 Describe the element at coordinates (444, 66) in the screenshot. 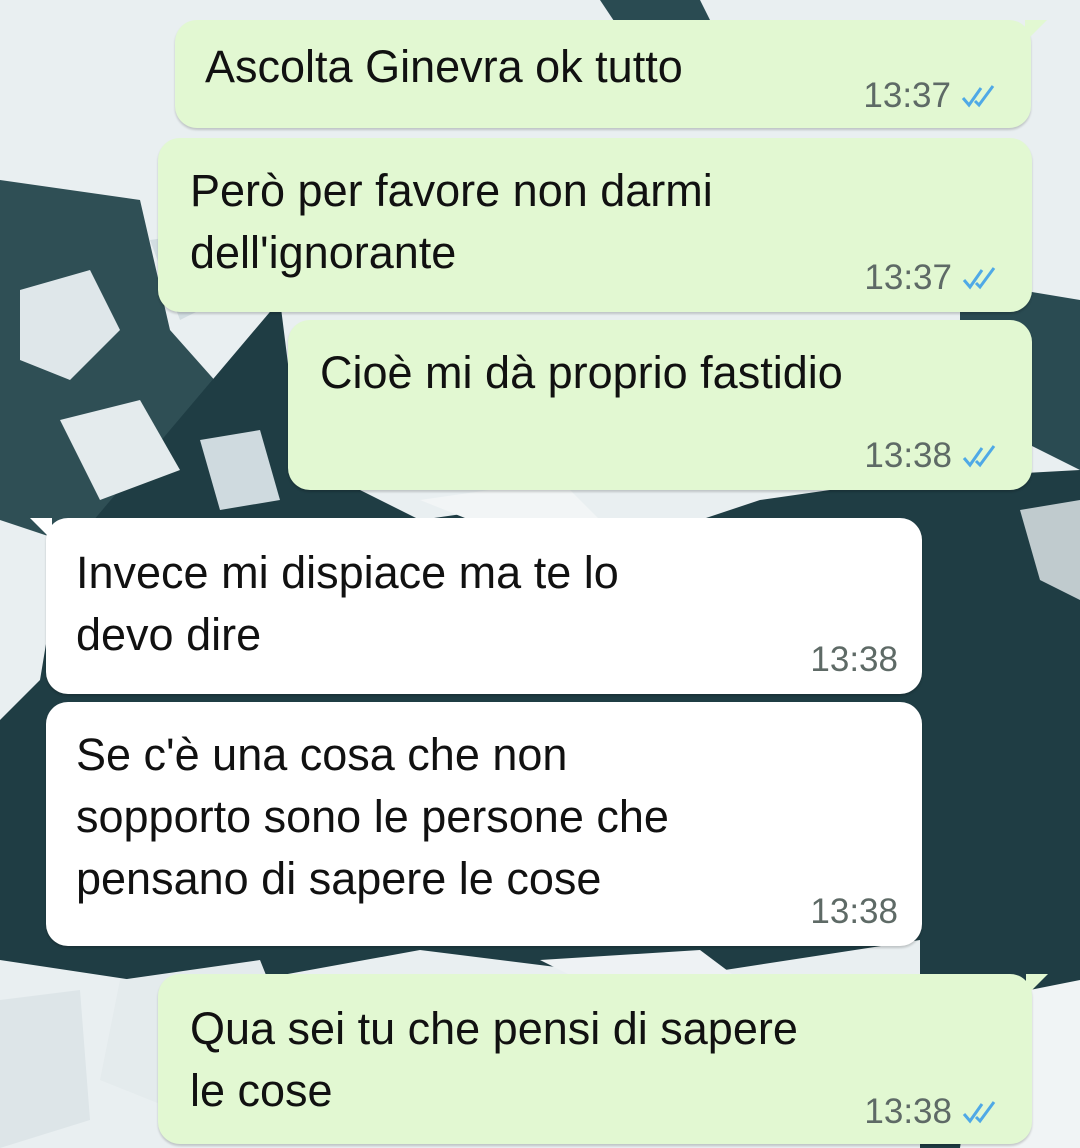

I see `message-text: Ascolta Ginevra ok tutto` at that location.